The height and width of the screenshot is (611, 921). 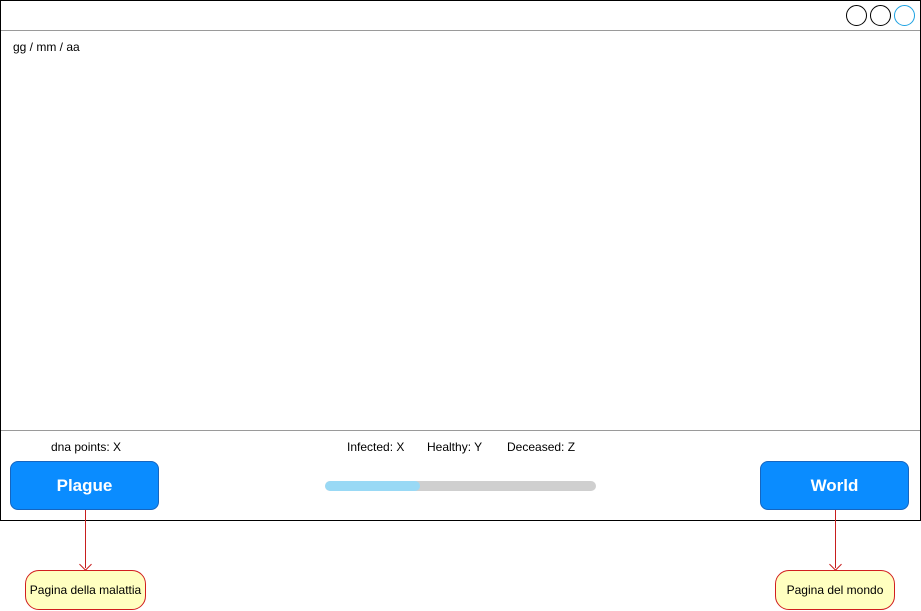 What do you see at coordinates (460, 16) in the screenshot?
I see `title-bar` at bounding box center [460, 16].